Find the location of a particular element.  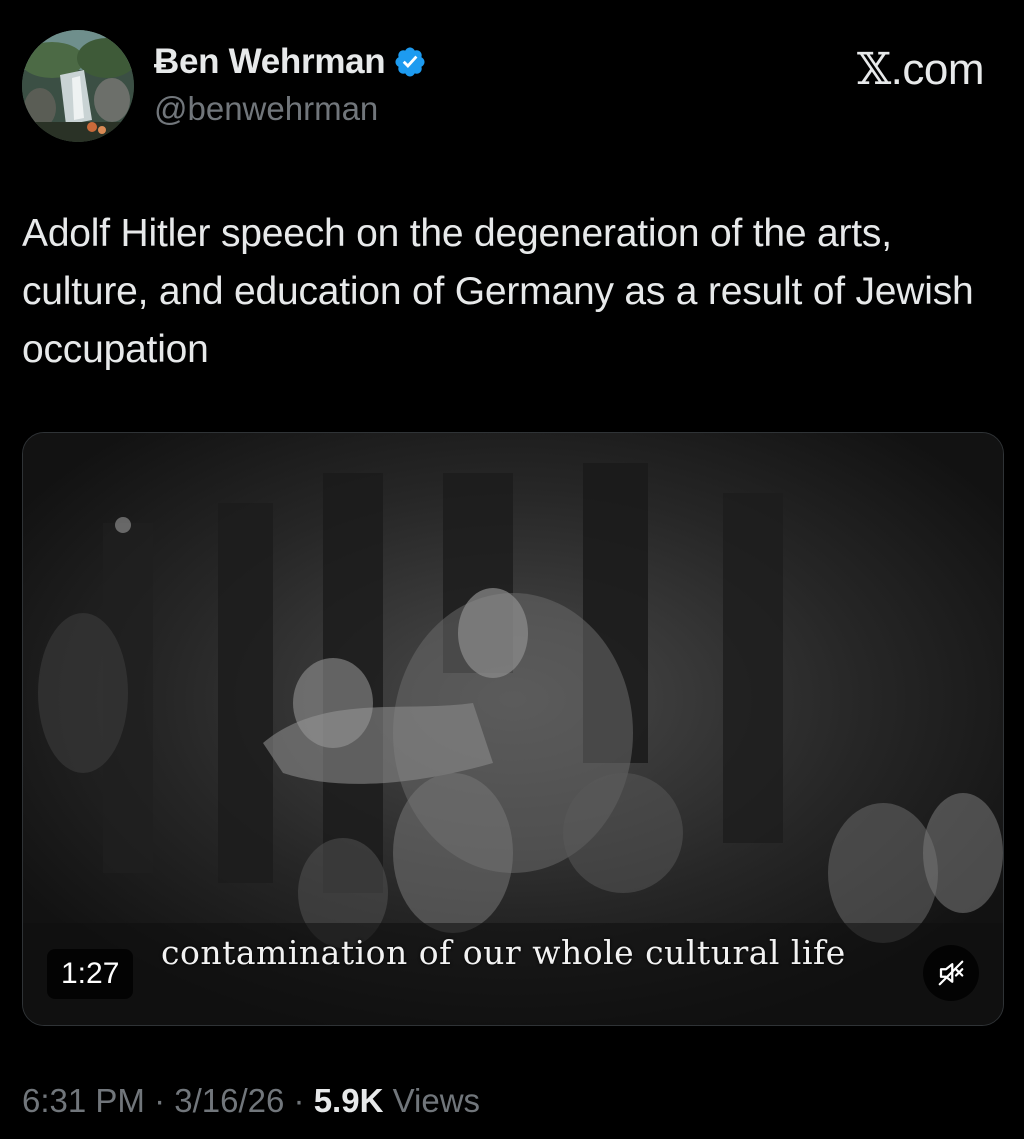

avatar-image is located at coordinates (78, 86).